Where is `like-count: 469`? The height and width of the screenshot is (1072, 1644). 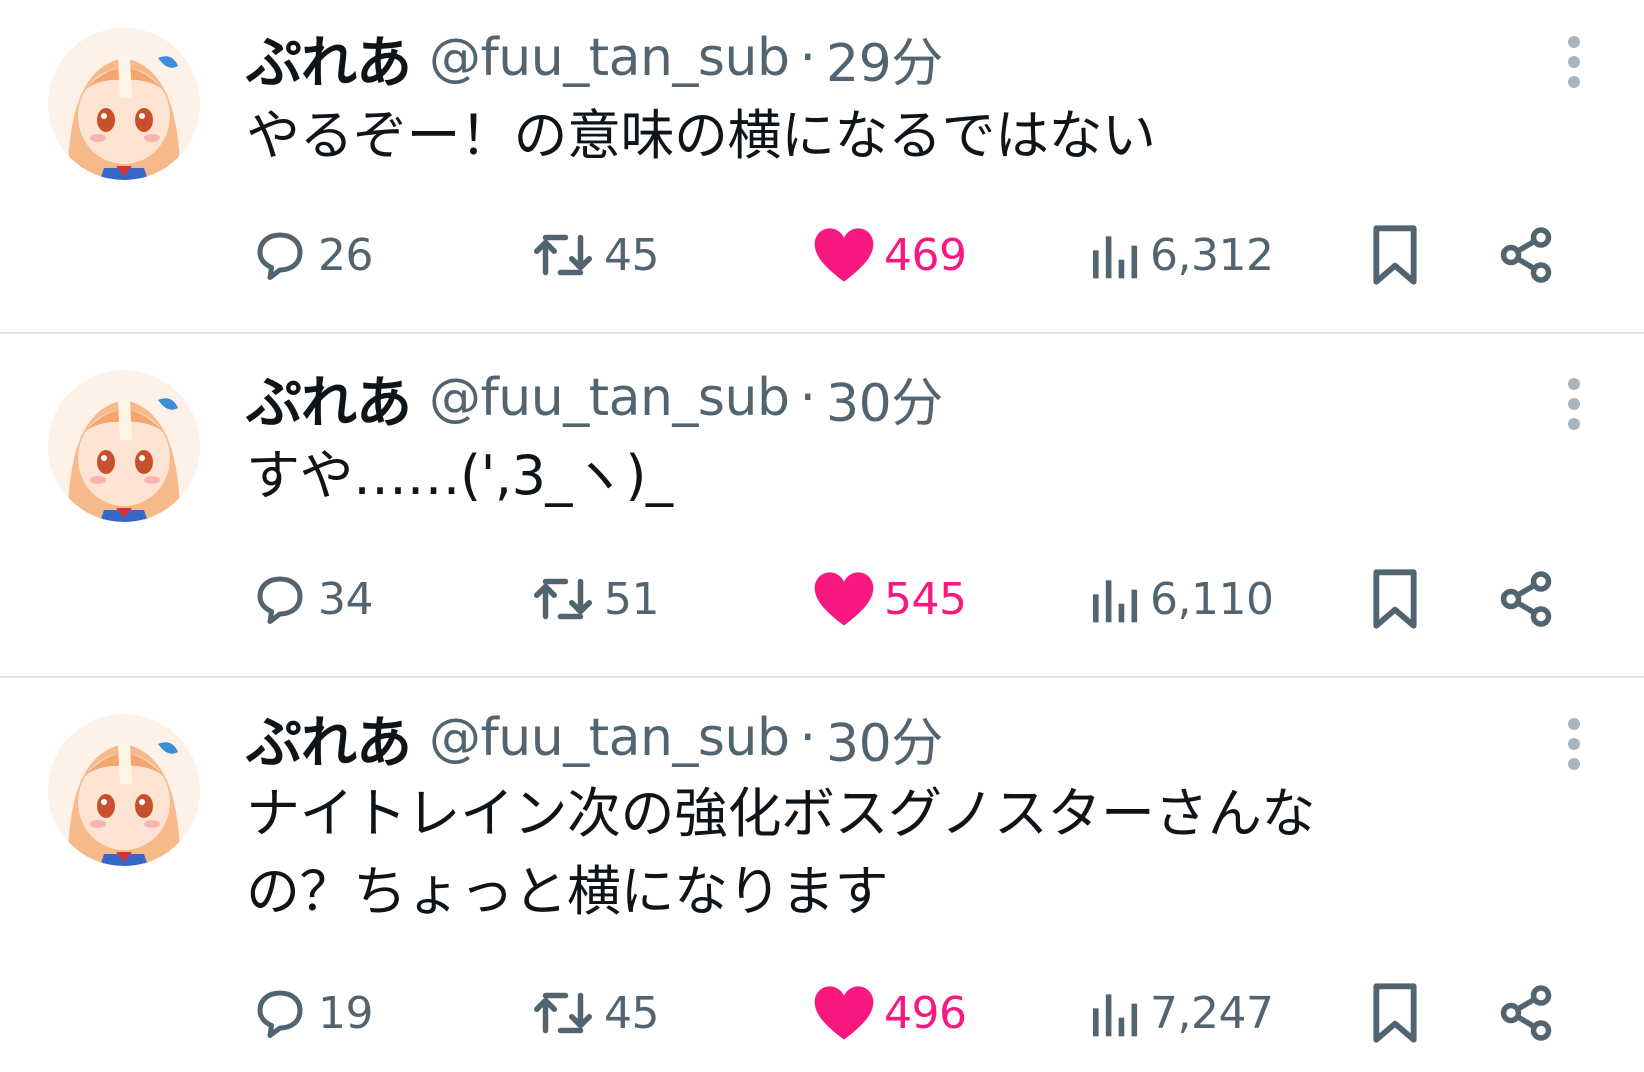
like-count: 469 is located at coordinates (925, 255).